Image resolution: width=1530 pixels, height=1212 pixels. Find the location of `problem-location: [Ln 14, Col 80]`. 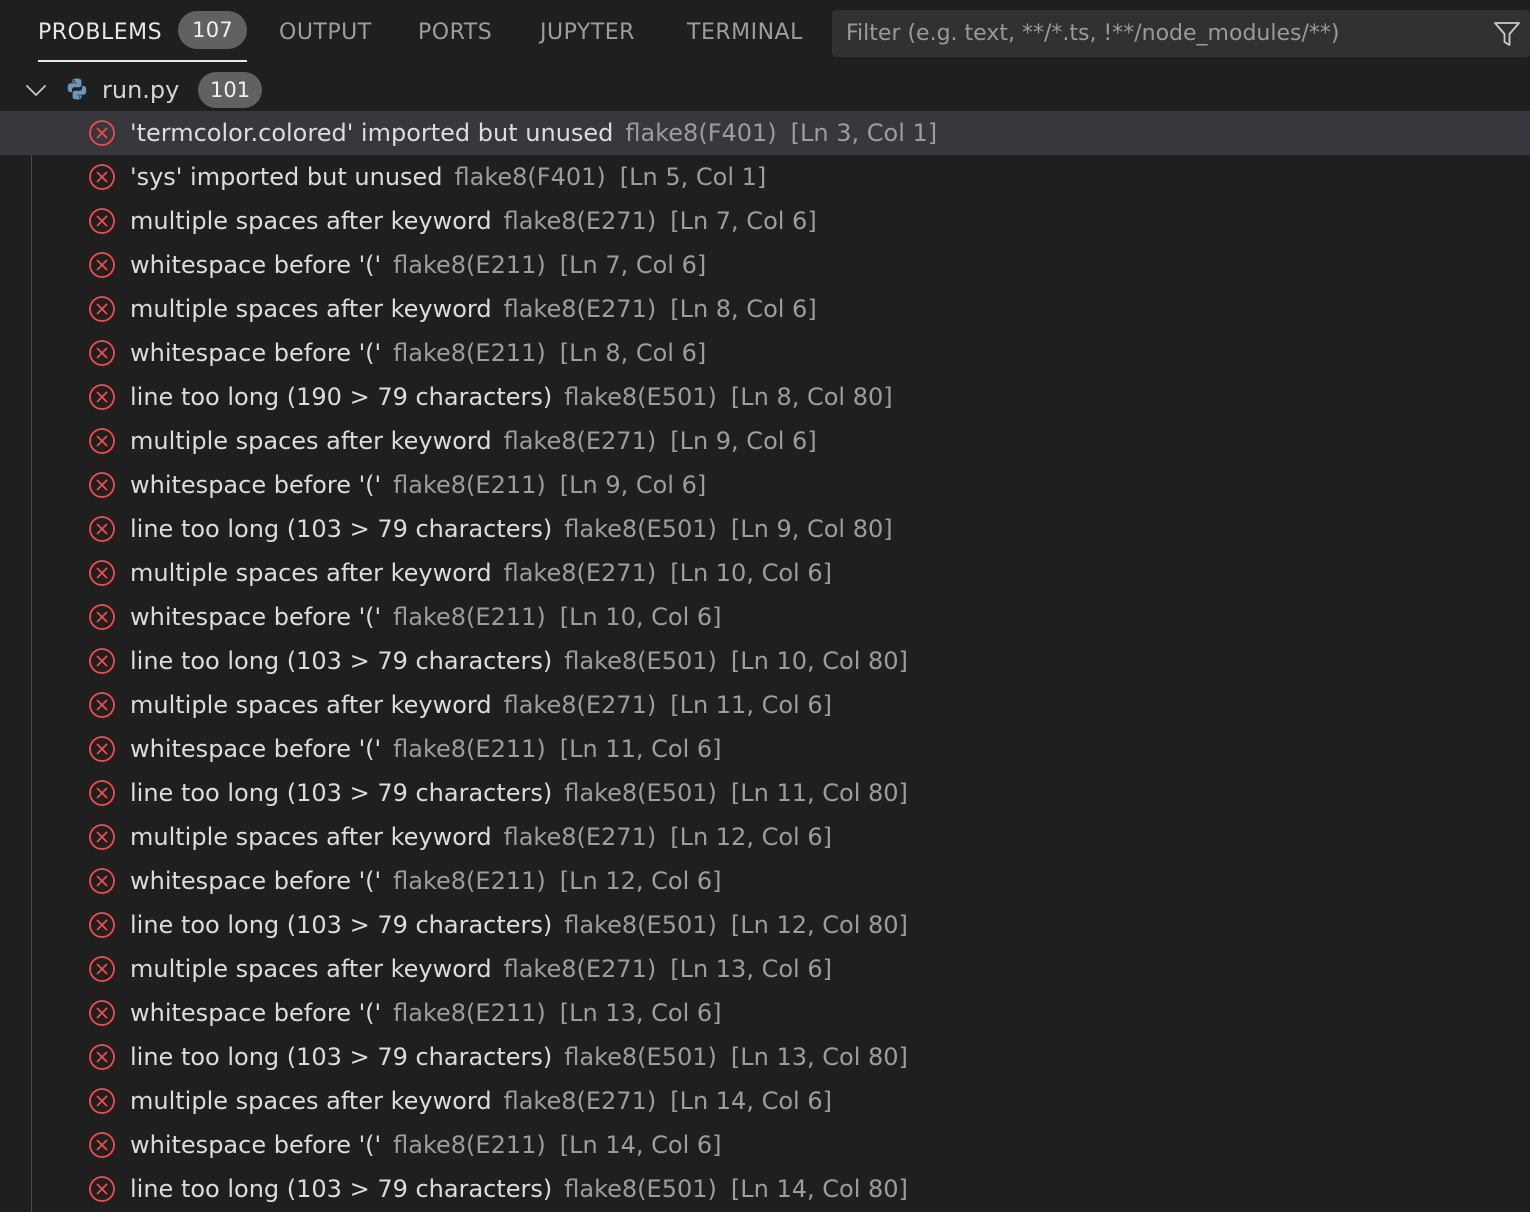

problem-location: [Ln 14, Col 80] is located at coordinates (819, 1189).